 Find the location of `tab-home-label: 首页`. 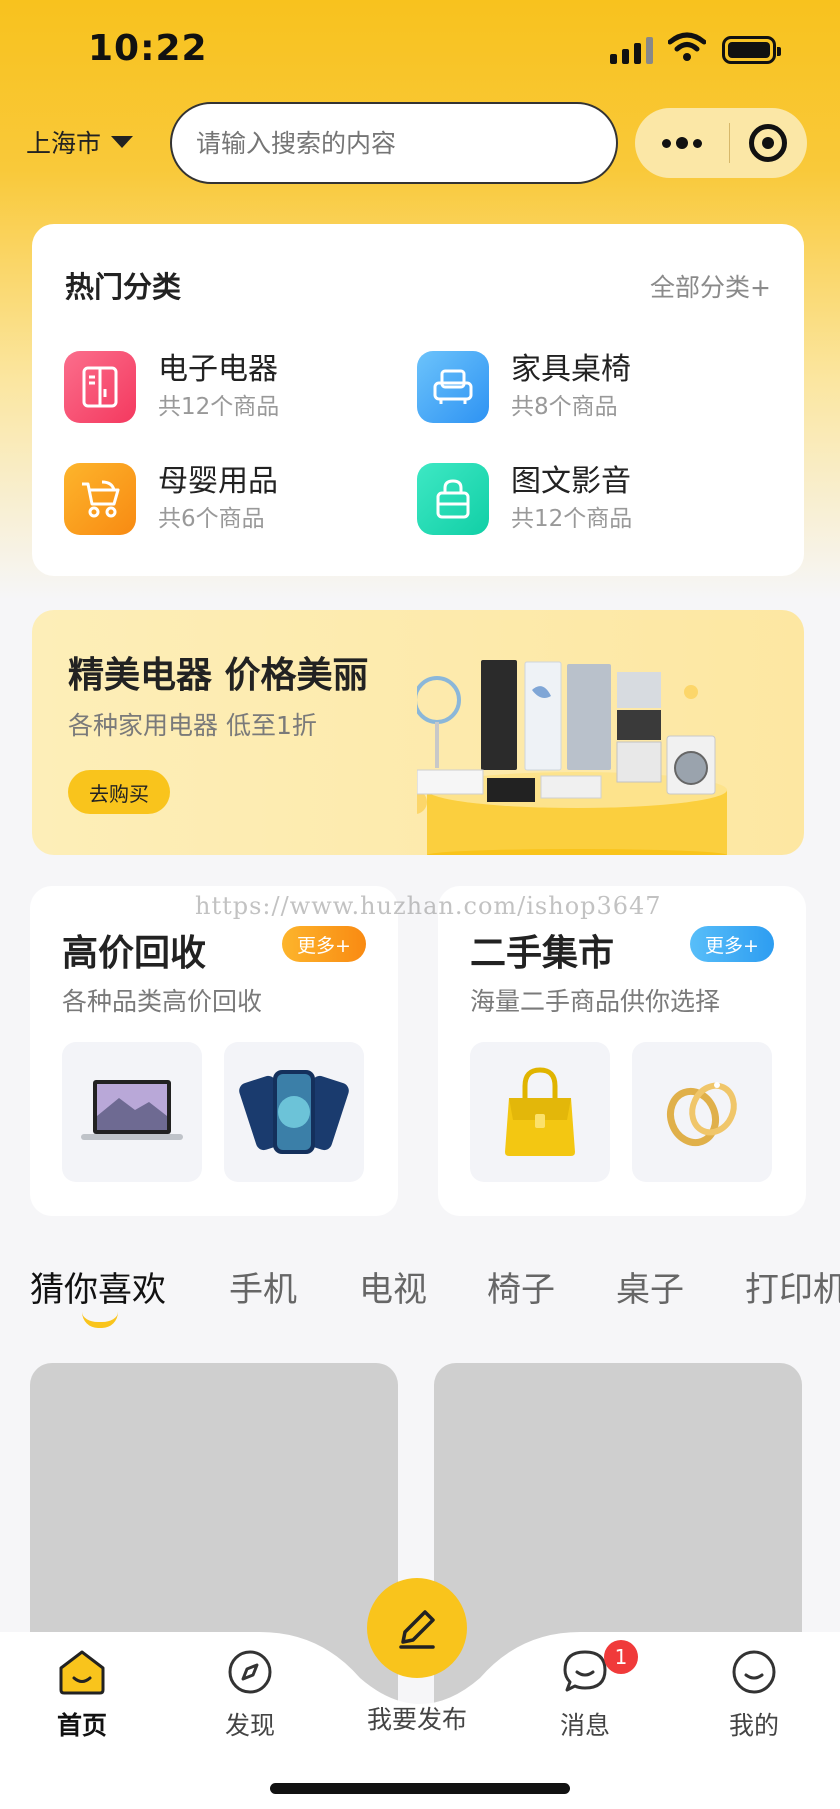

tab-home-label: 首页 is located at coordinates (81, 1725).